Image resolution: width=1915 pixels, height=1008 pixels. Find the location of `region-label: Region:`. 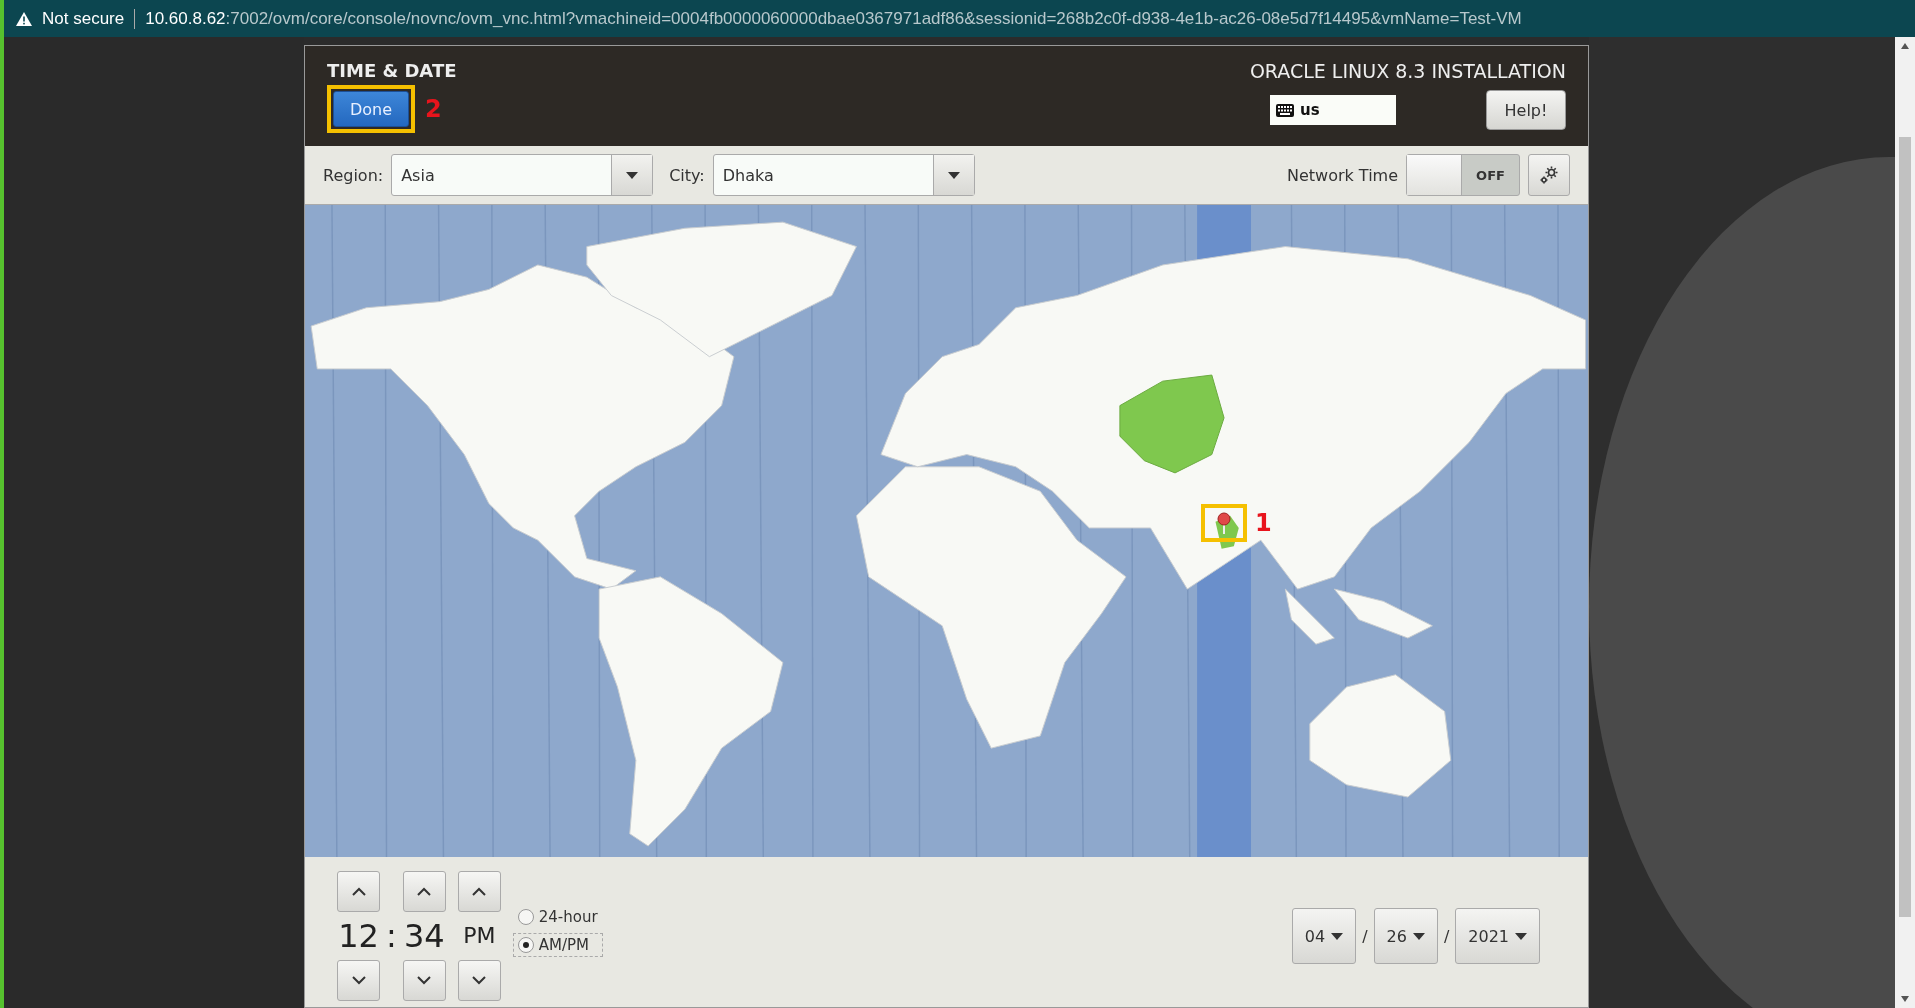

region-label: Region: is located at coordinates (353, 175).